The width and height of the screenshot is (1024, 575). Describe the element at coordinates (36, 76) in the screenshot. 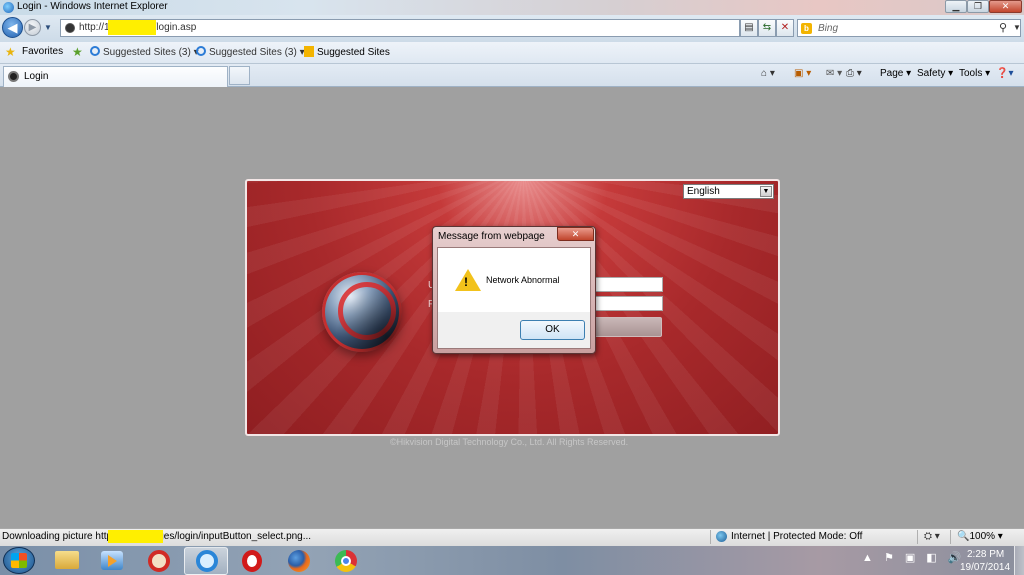

I see `tab-label: Login` at that location.